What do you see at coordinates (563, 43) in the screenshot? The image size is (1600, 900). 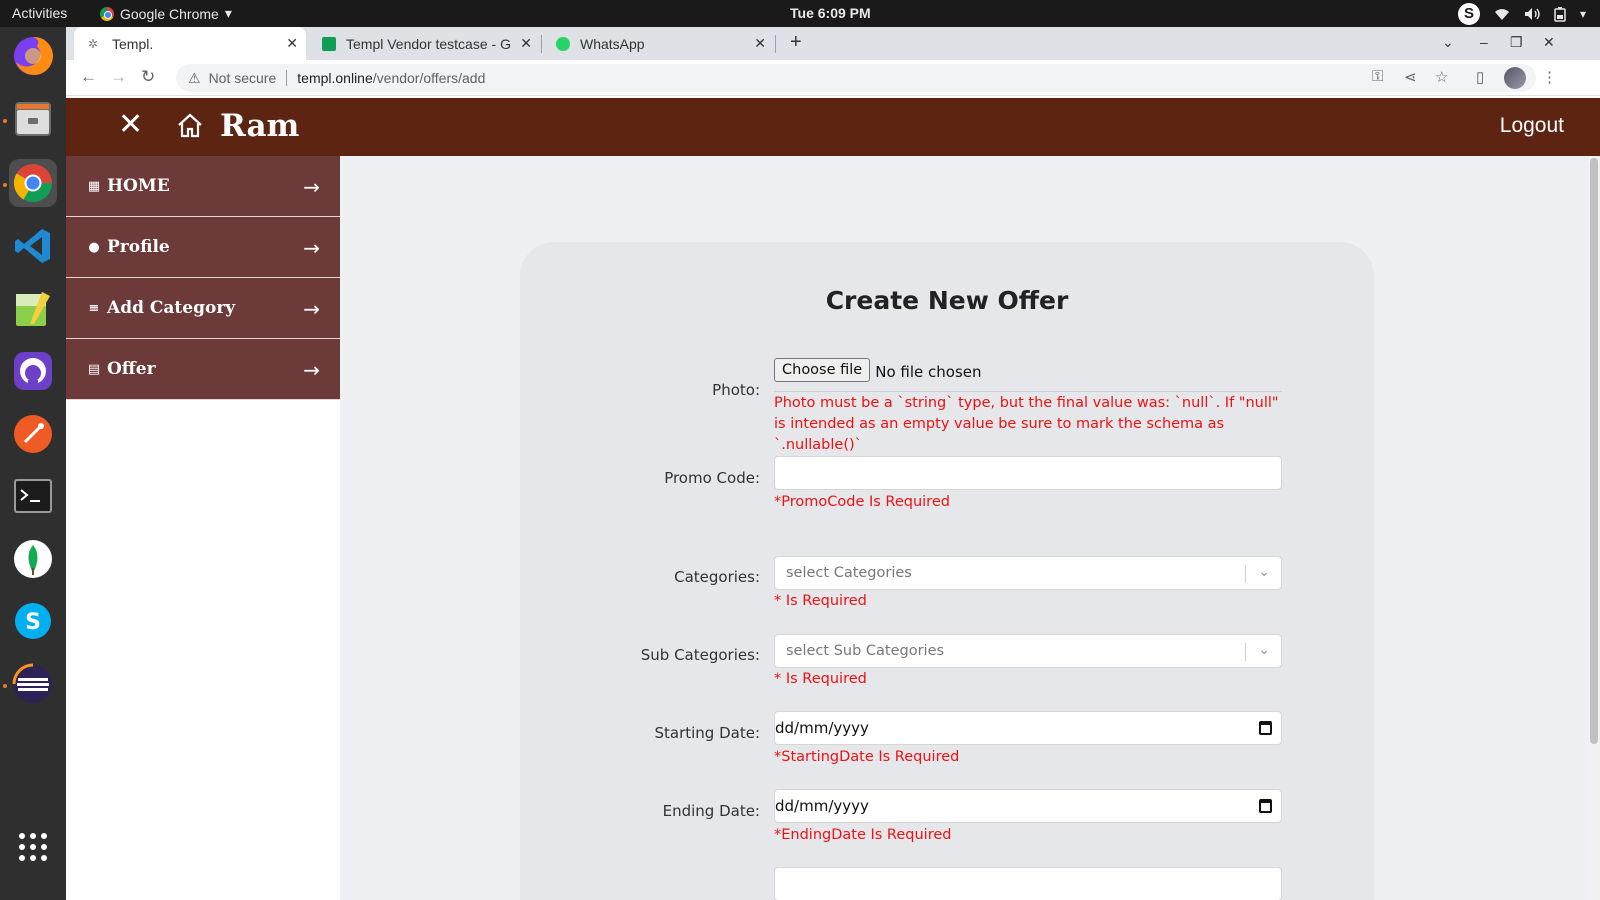 I see `whatsapp-icon` at bounding box center [563, 43].